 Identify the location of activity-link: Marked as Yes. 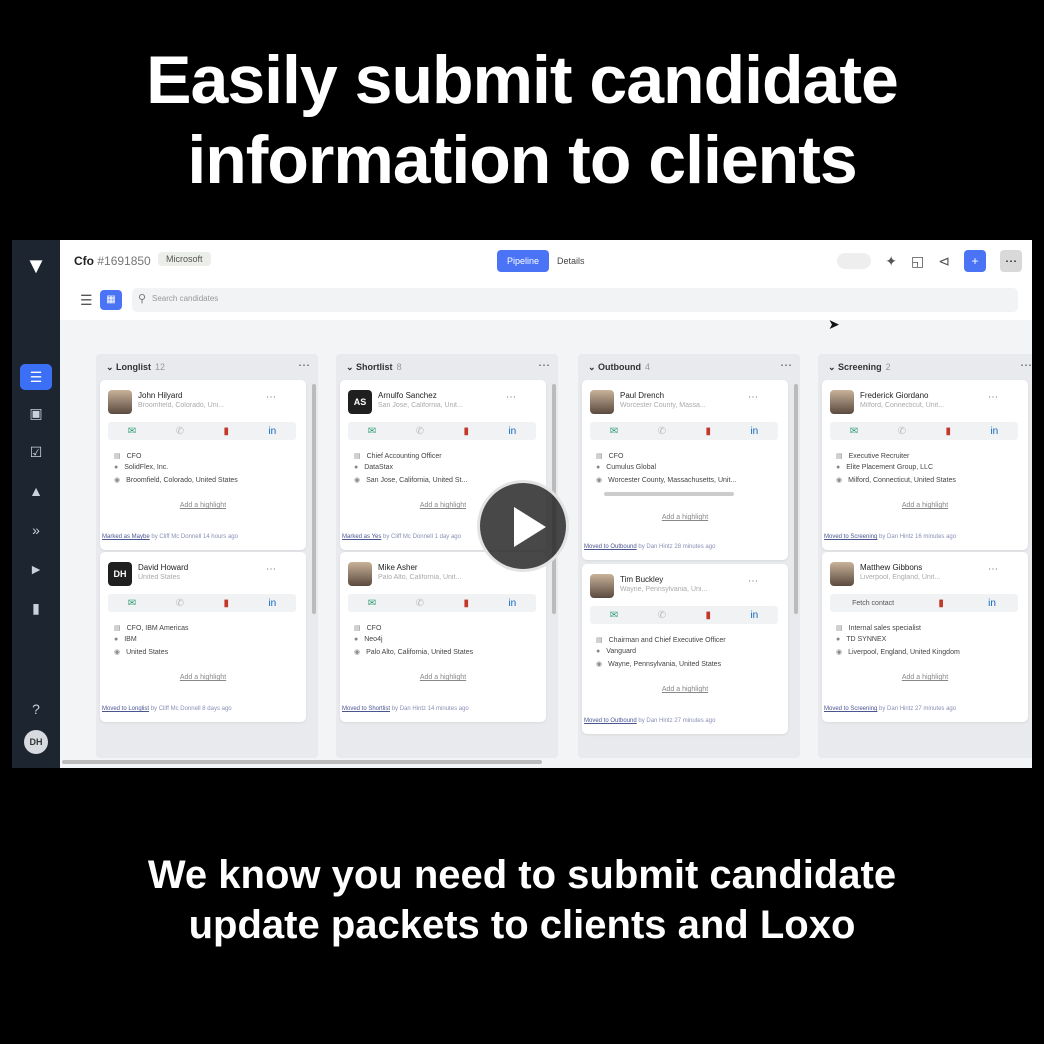
(361, 537).